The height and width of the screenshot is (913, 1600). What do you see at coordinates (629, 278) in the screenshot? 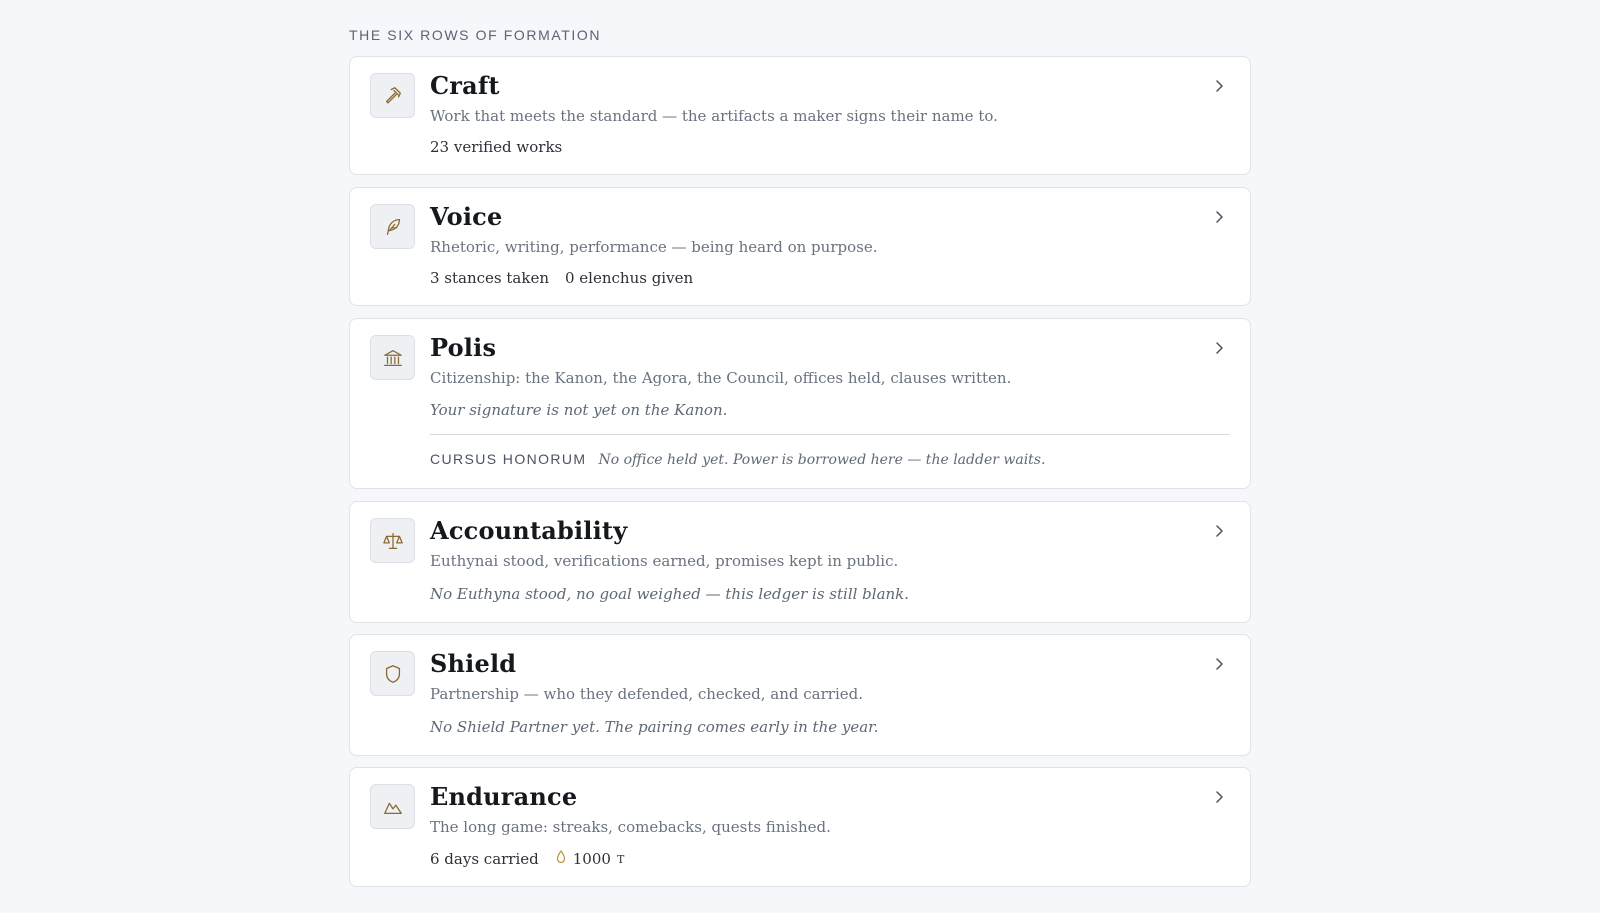
I see `stat-elenchus-given: 0 elenchus given` at bounding box center [629, 278].